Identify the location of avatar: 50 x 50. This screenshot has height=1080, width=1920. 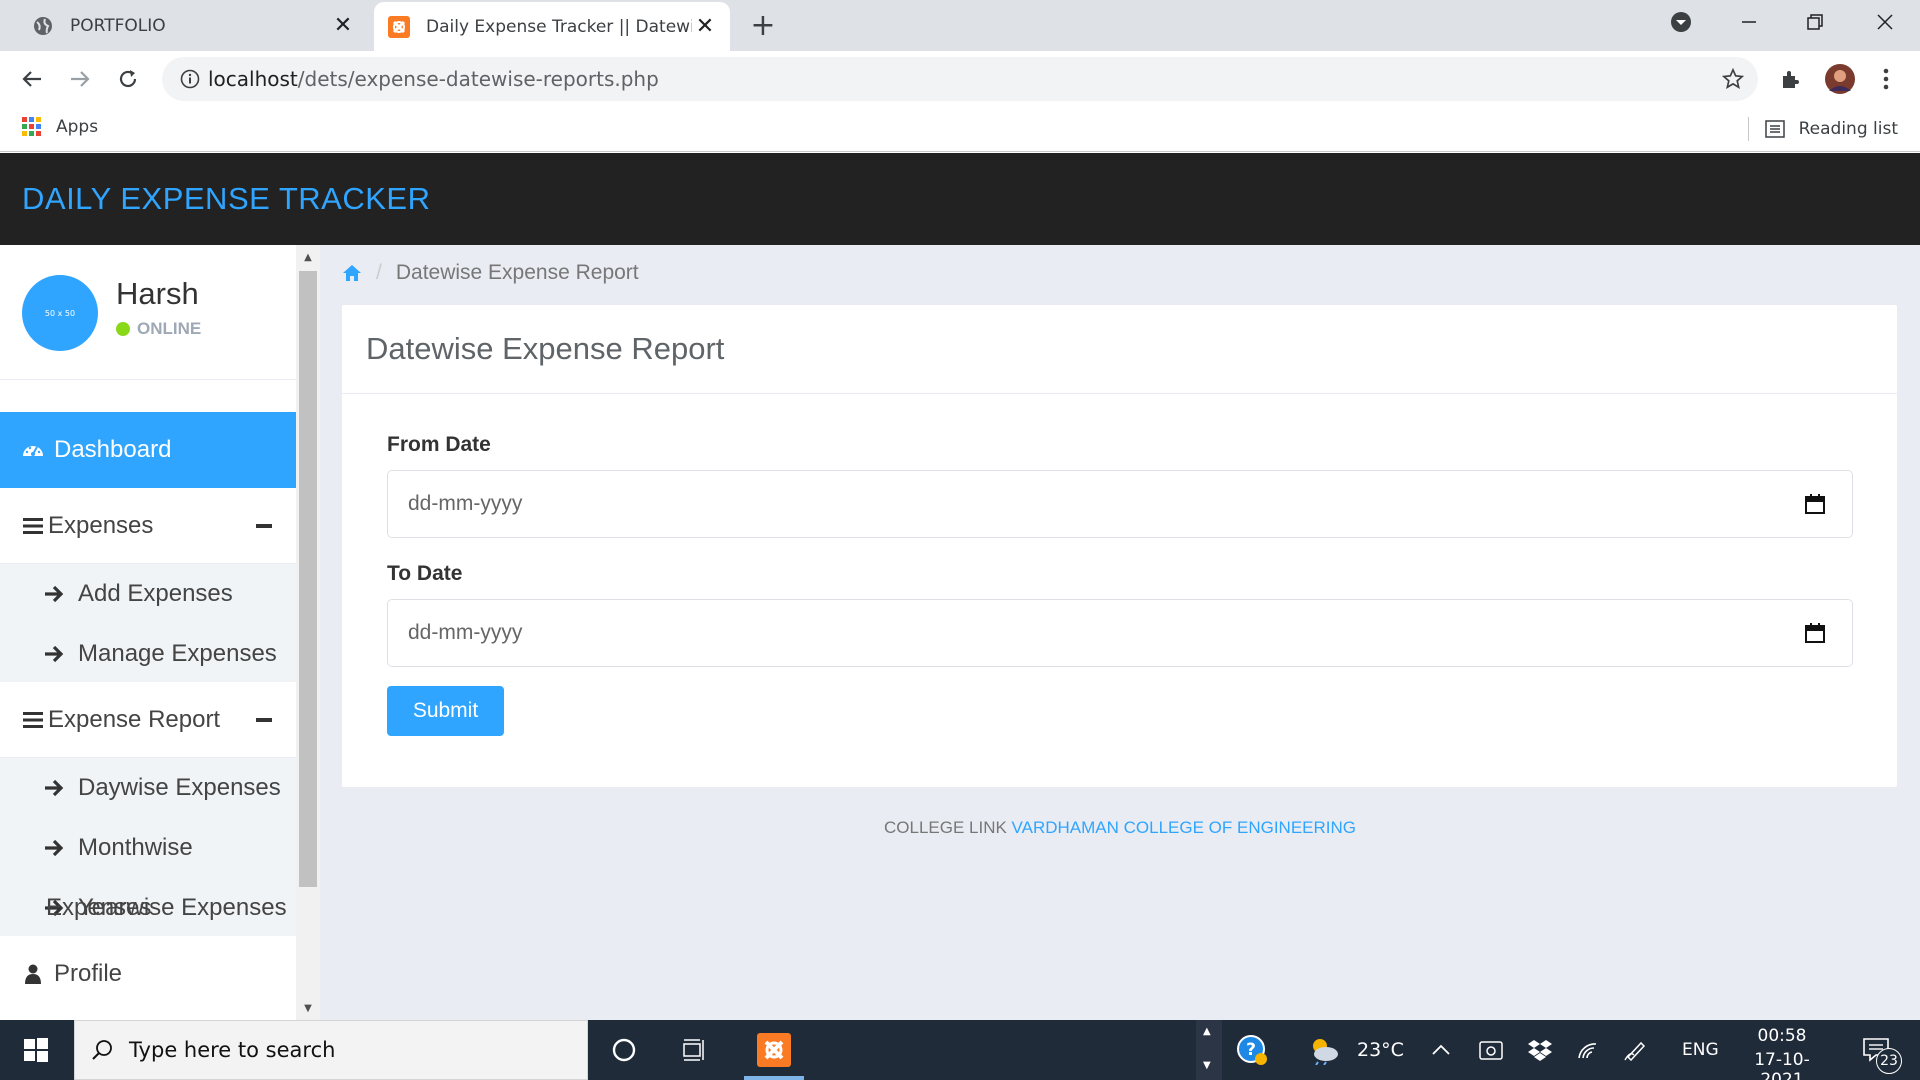
(60, 313).